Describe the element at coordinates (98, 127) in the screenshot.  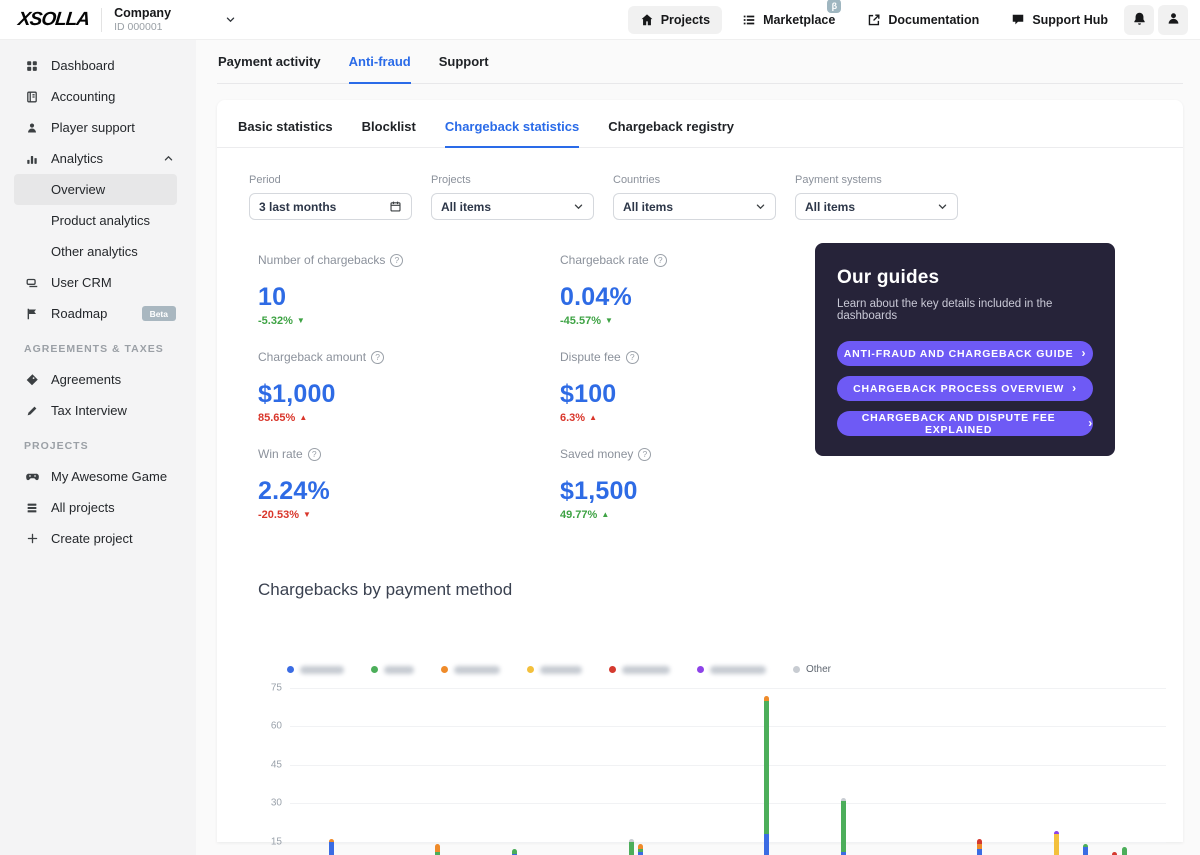
I see `sidebar-item-player-support: Player support` at that location.